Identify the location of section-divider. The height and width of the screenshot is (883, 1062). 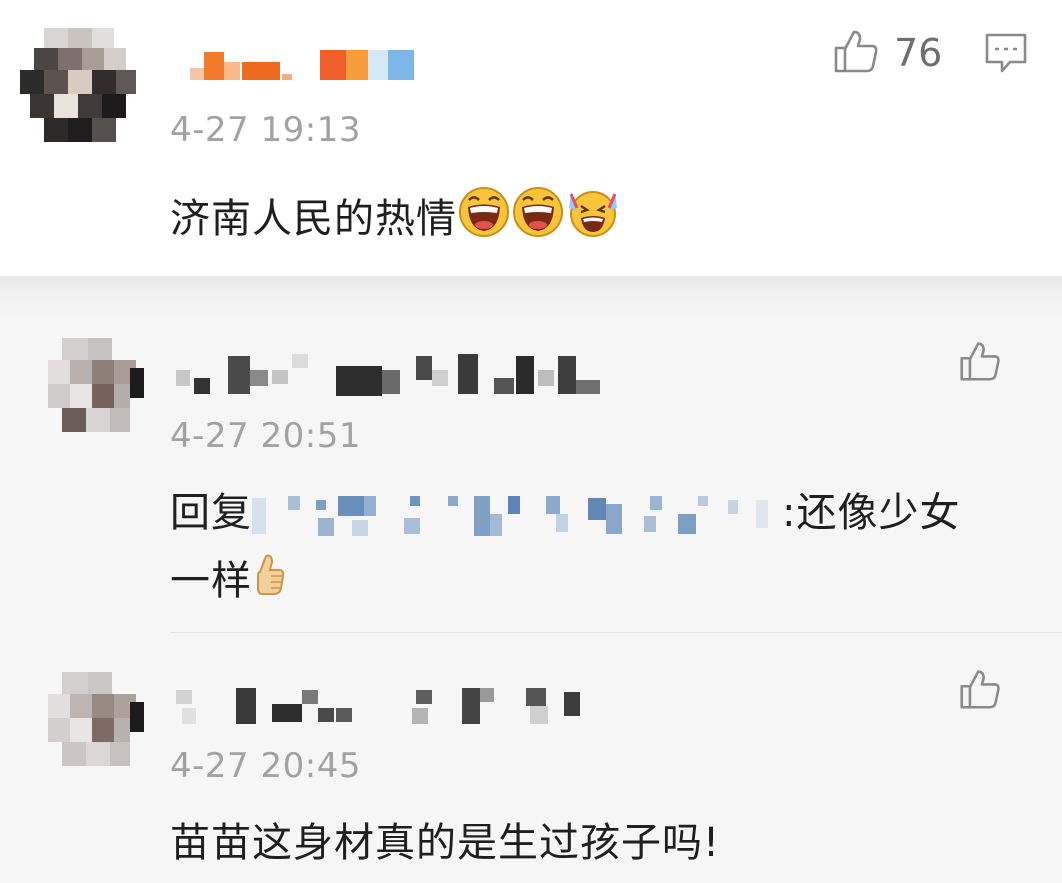
(531, 296).